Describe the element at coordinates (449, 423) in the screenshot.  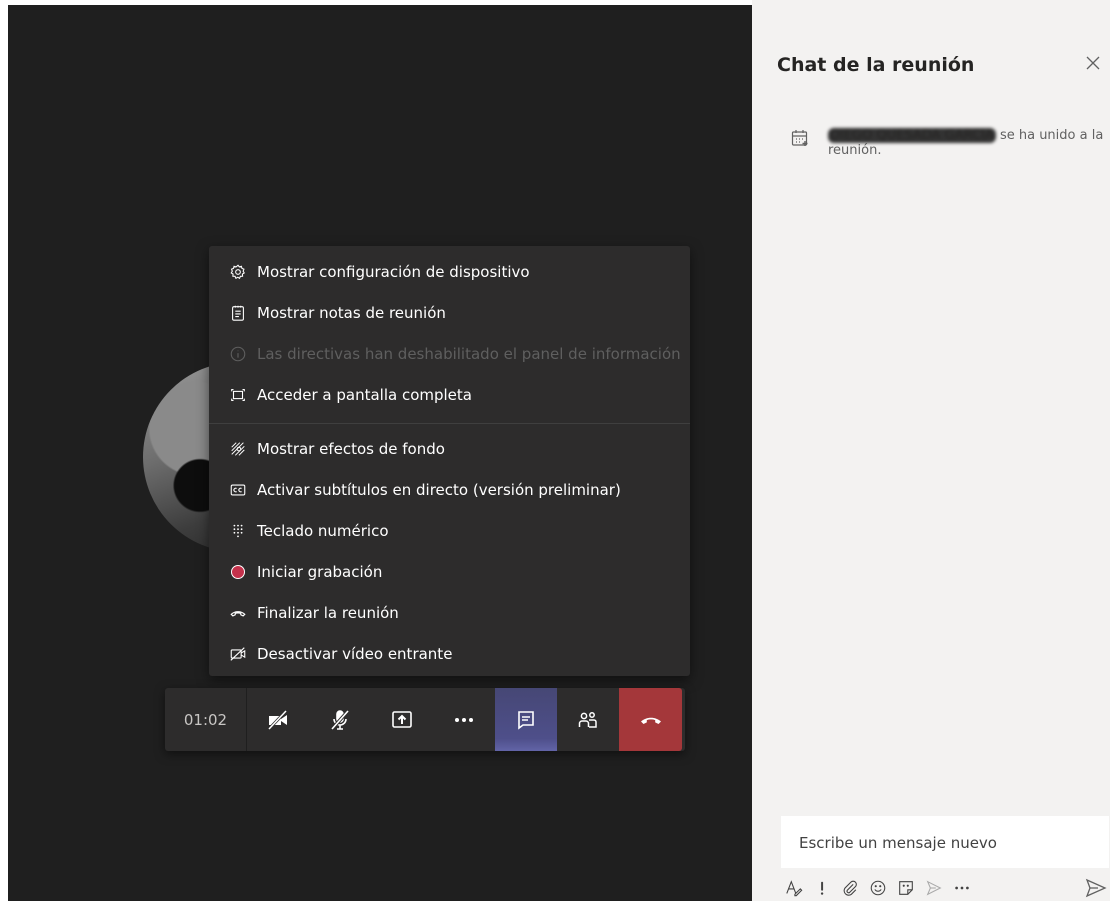
I see `menu-divider` at that location.